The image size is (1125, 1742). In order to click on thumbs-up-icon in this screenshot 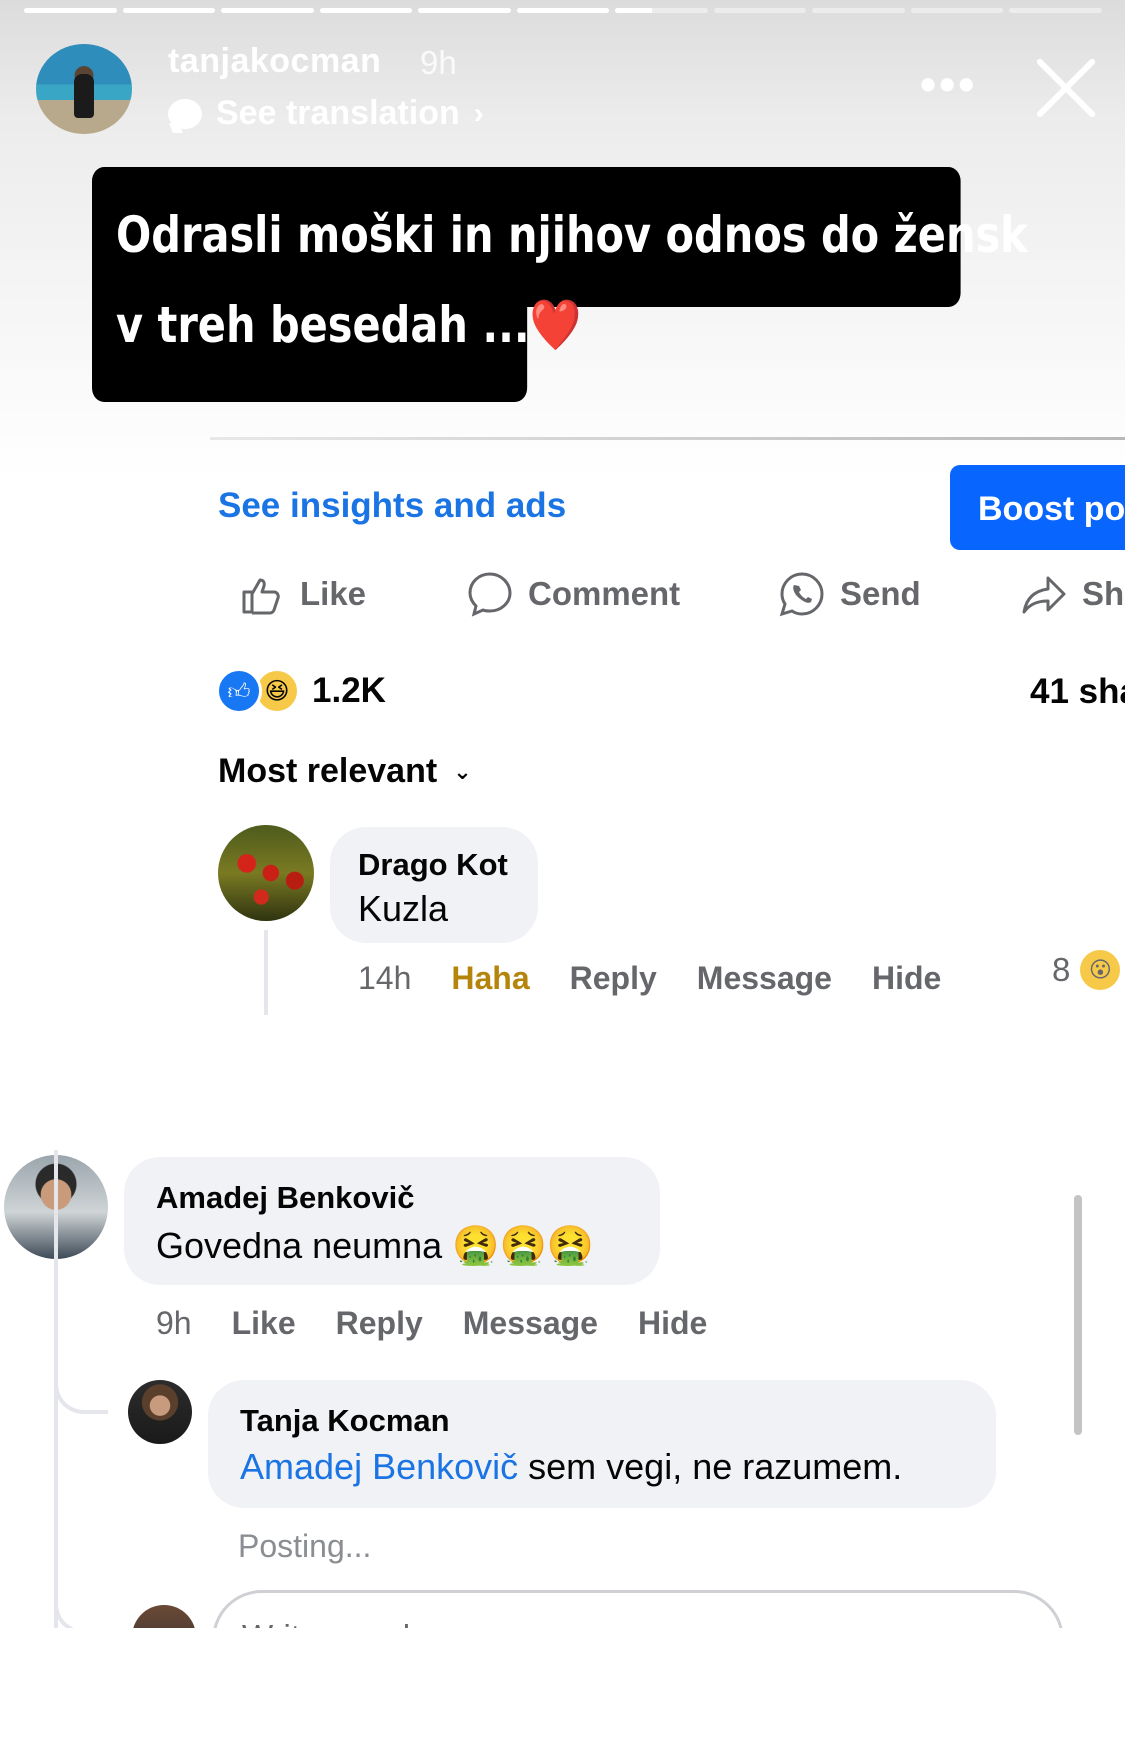, I will do `click(261, 596)`.